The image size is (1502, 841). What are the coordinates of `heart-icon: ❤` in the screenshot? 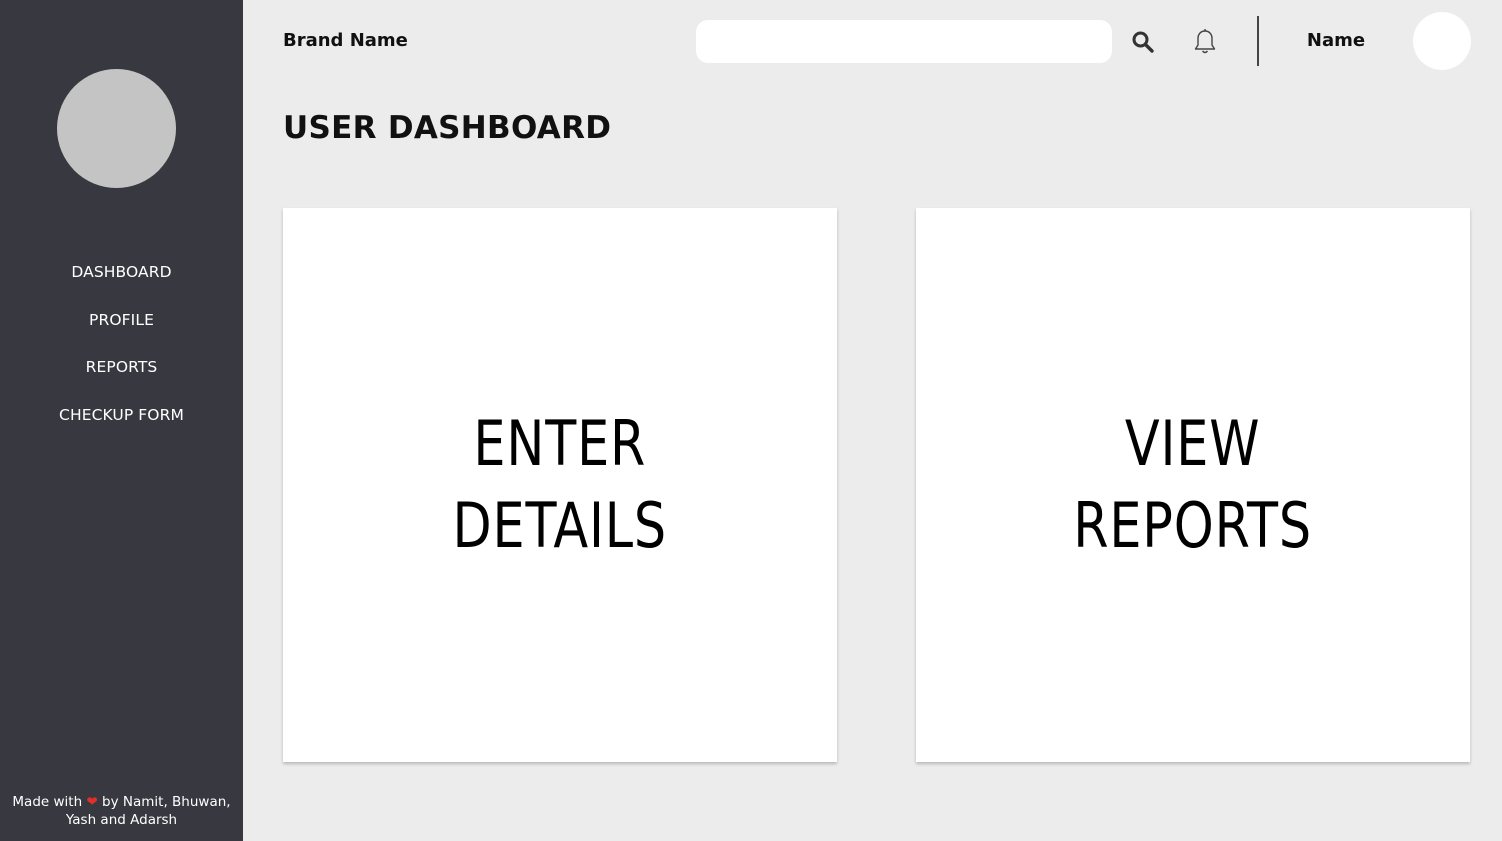 It's located at (92, 802).